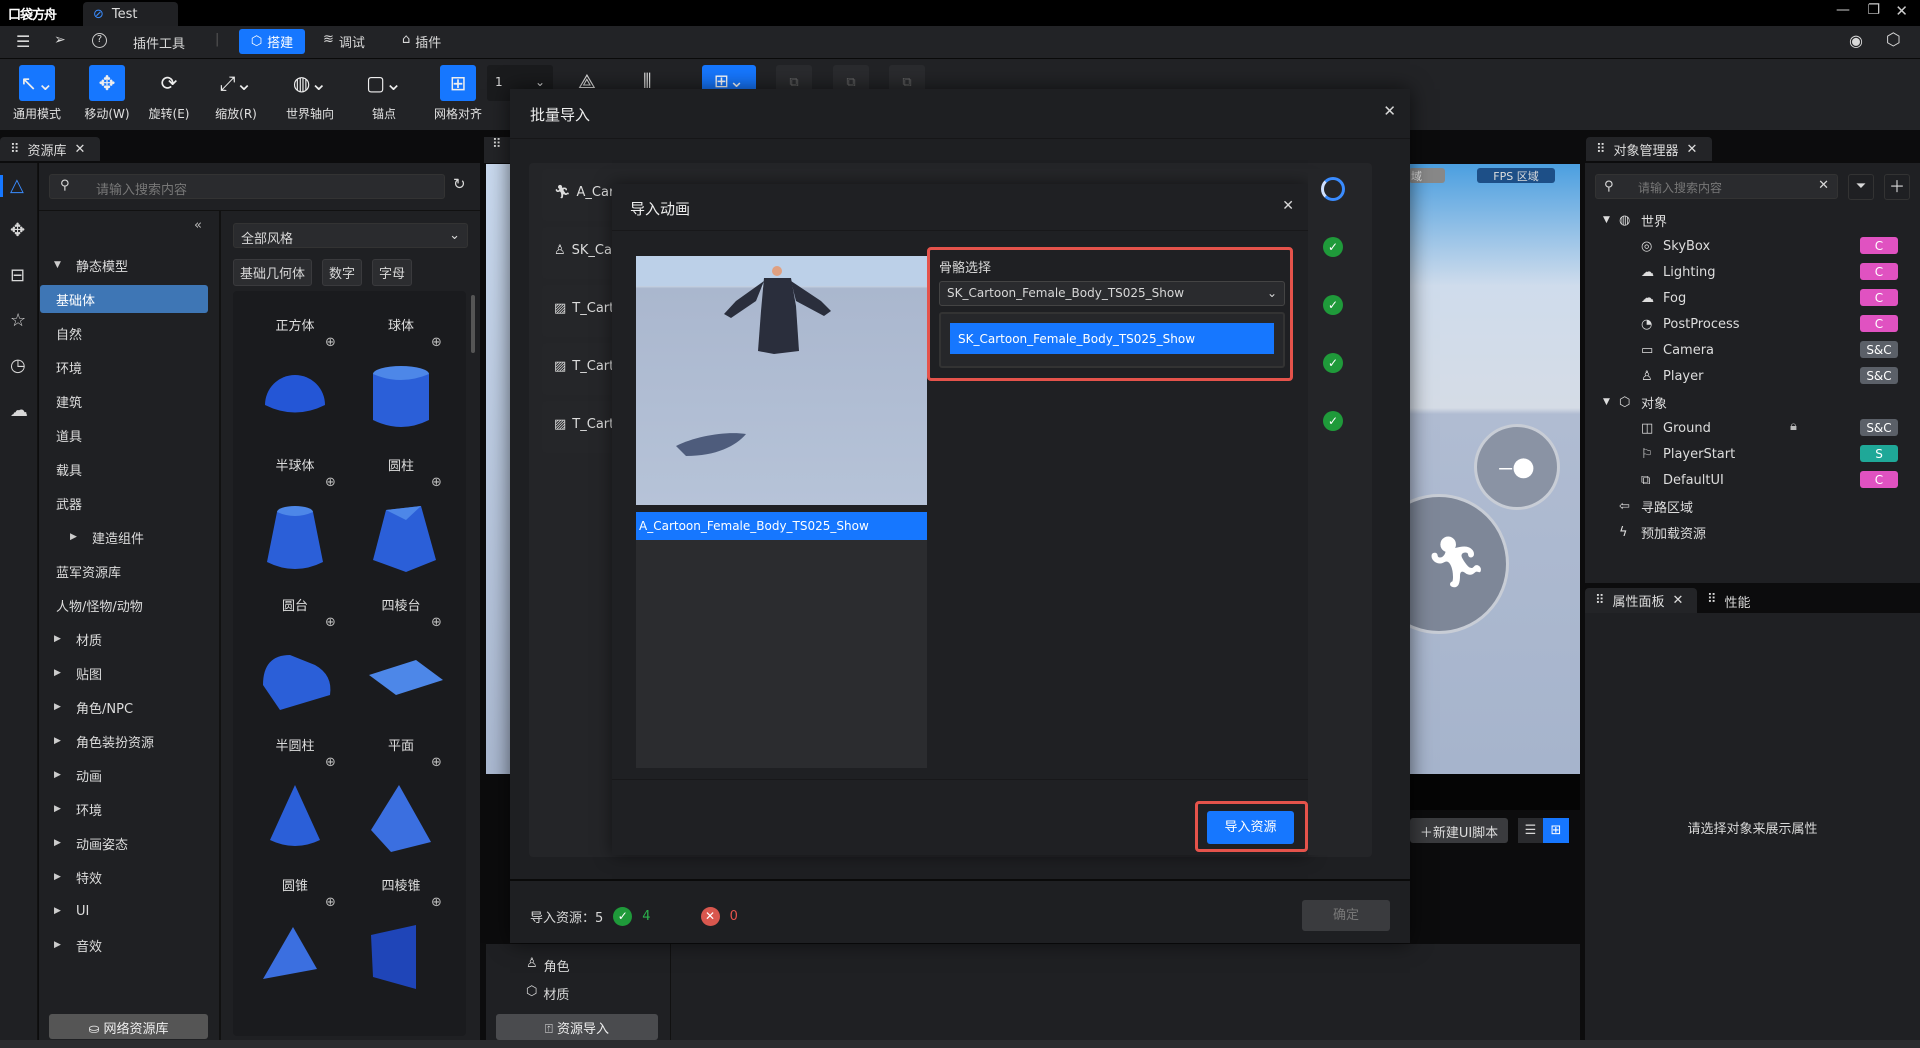 Image resolution: width=1920 pixels, height=1048 pixels. Describe the element at coordinates (60, 40) in the screenshot. I see `send-icon: ➢` at that location.